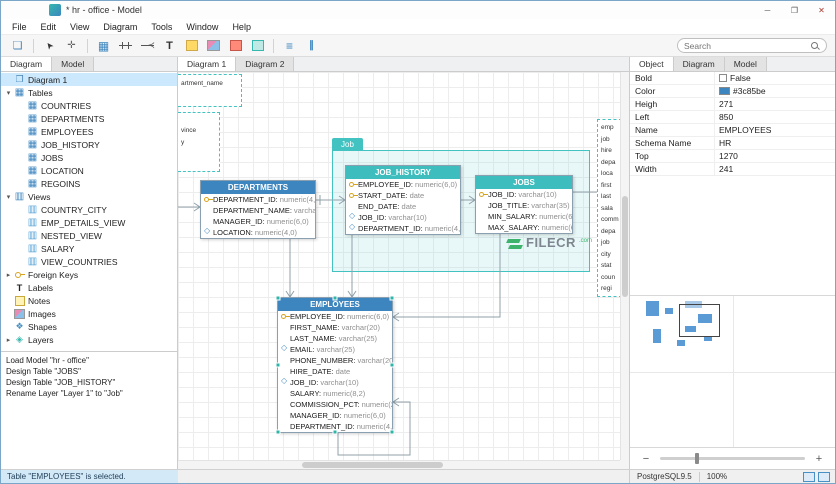 The height and width of the screenshot is (484, 836). I want to click on horizontal-scrollbar, so click(399, 464).